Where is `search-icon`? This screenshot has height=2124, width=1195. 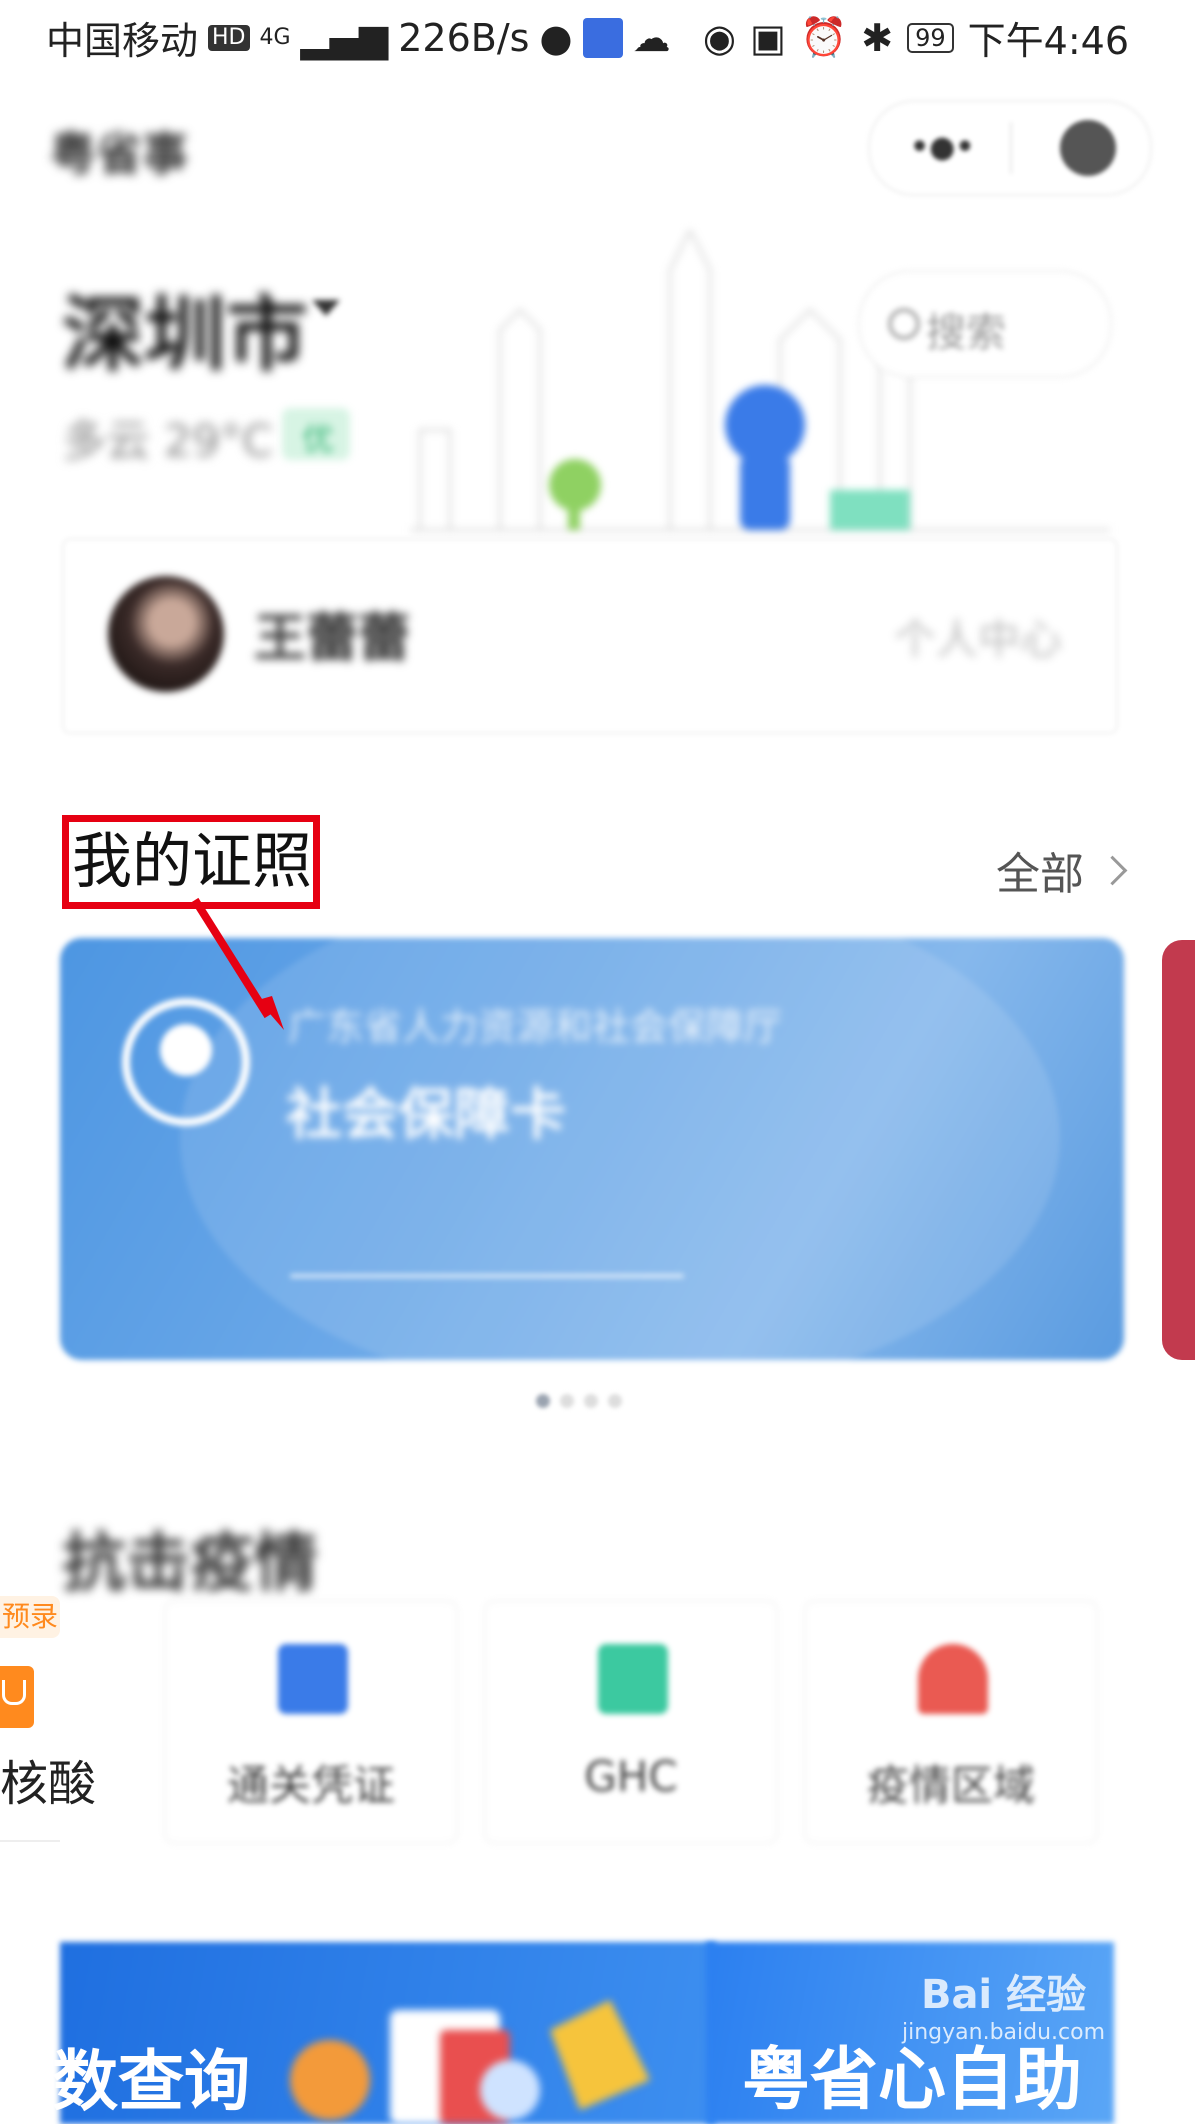 search-icon is located at coordinates (904, 324).